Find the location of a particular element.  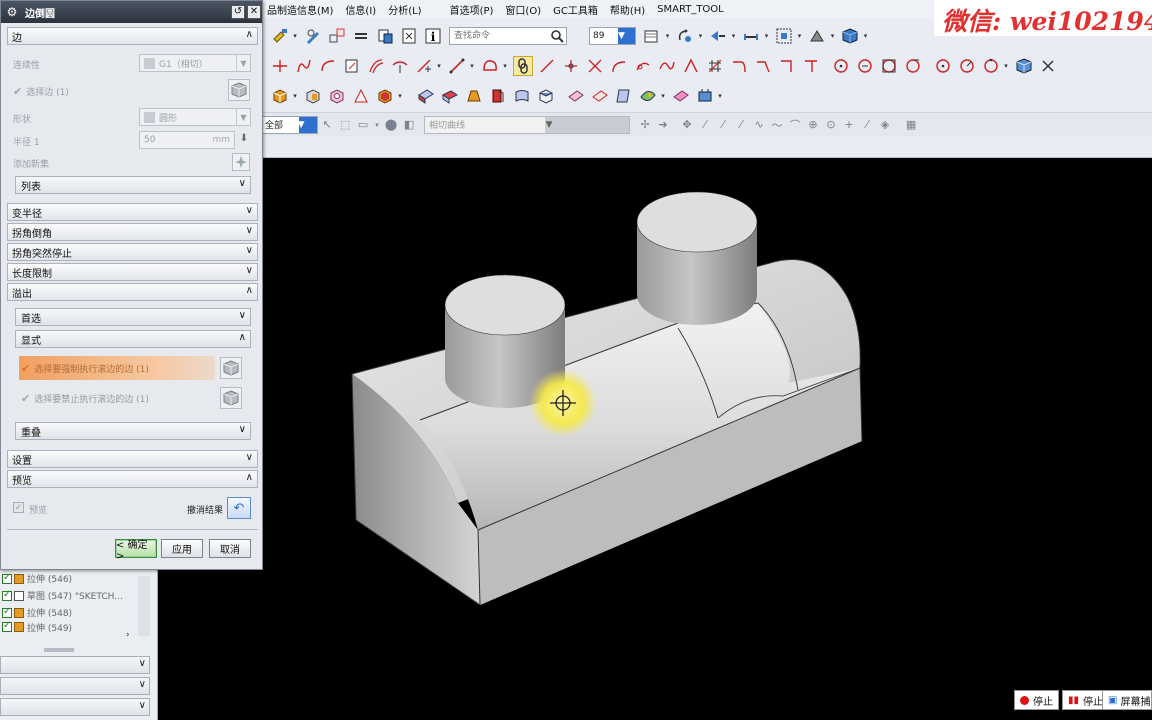

nav-panel-dependencies: ∨ is located at coordinates (75, 665).